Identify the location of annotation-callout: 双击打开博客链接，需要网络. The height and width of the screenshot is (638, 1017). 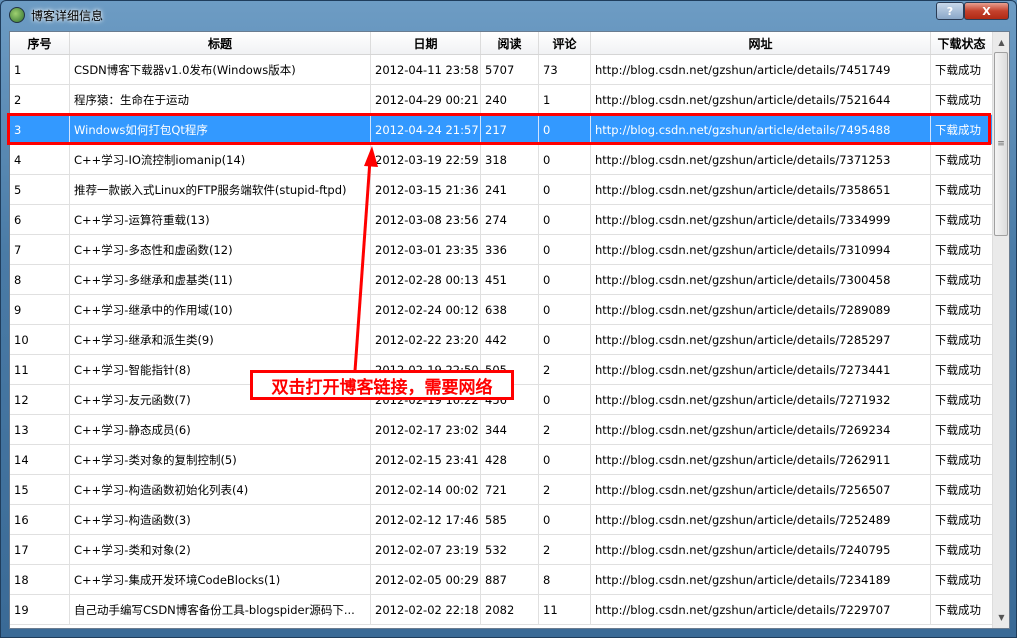
(382, 385).